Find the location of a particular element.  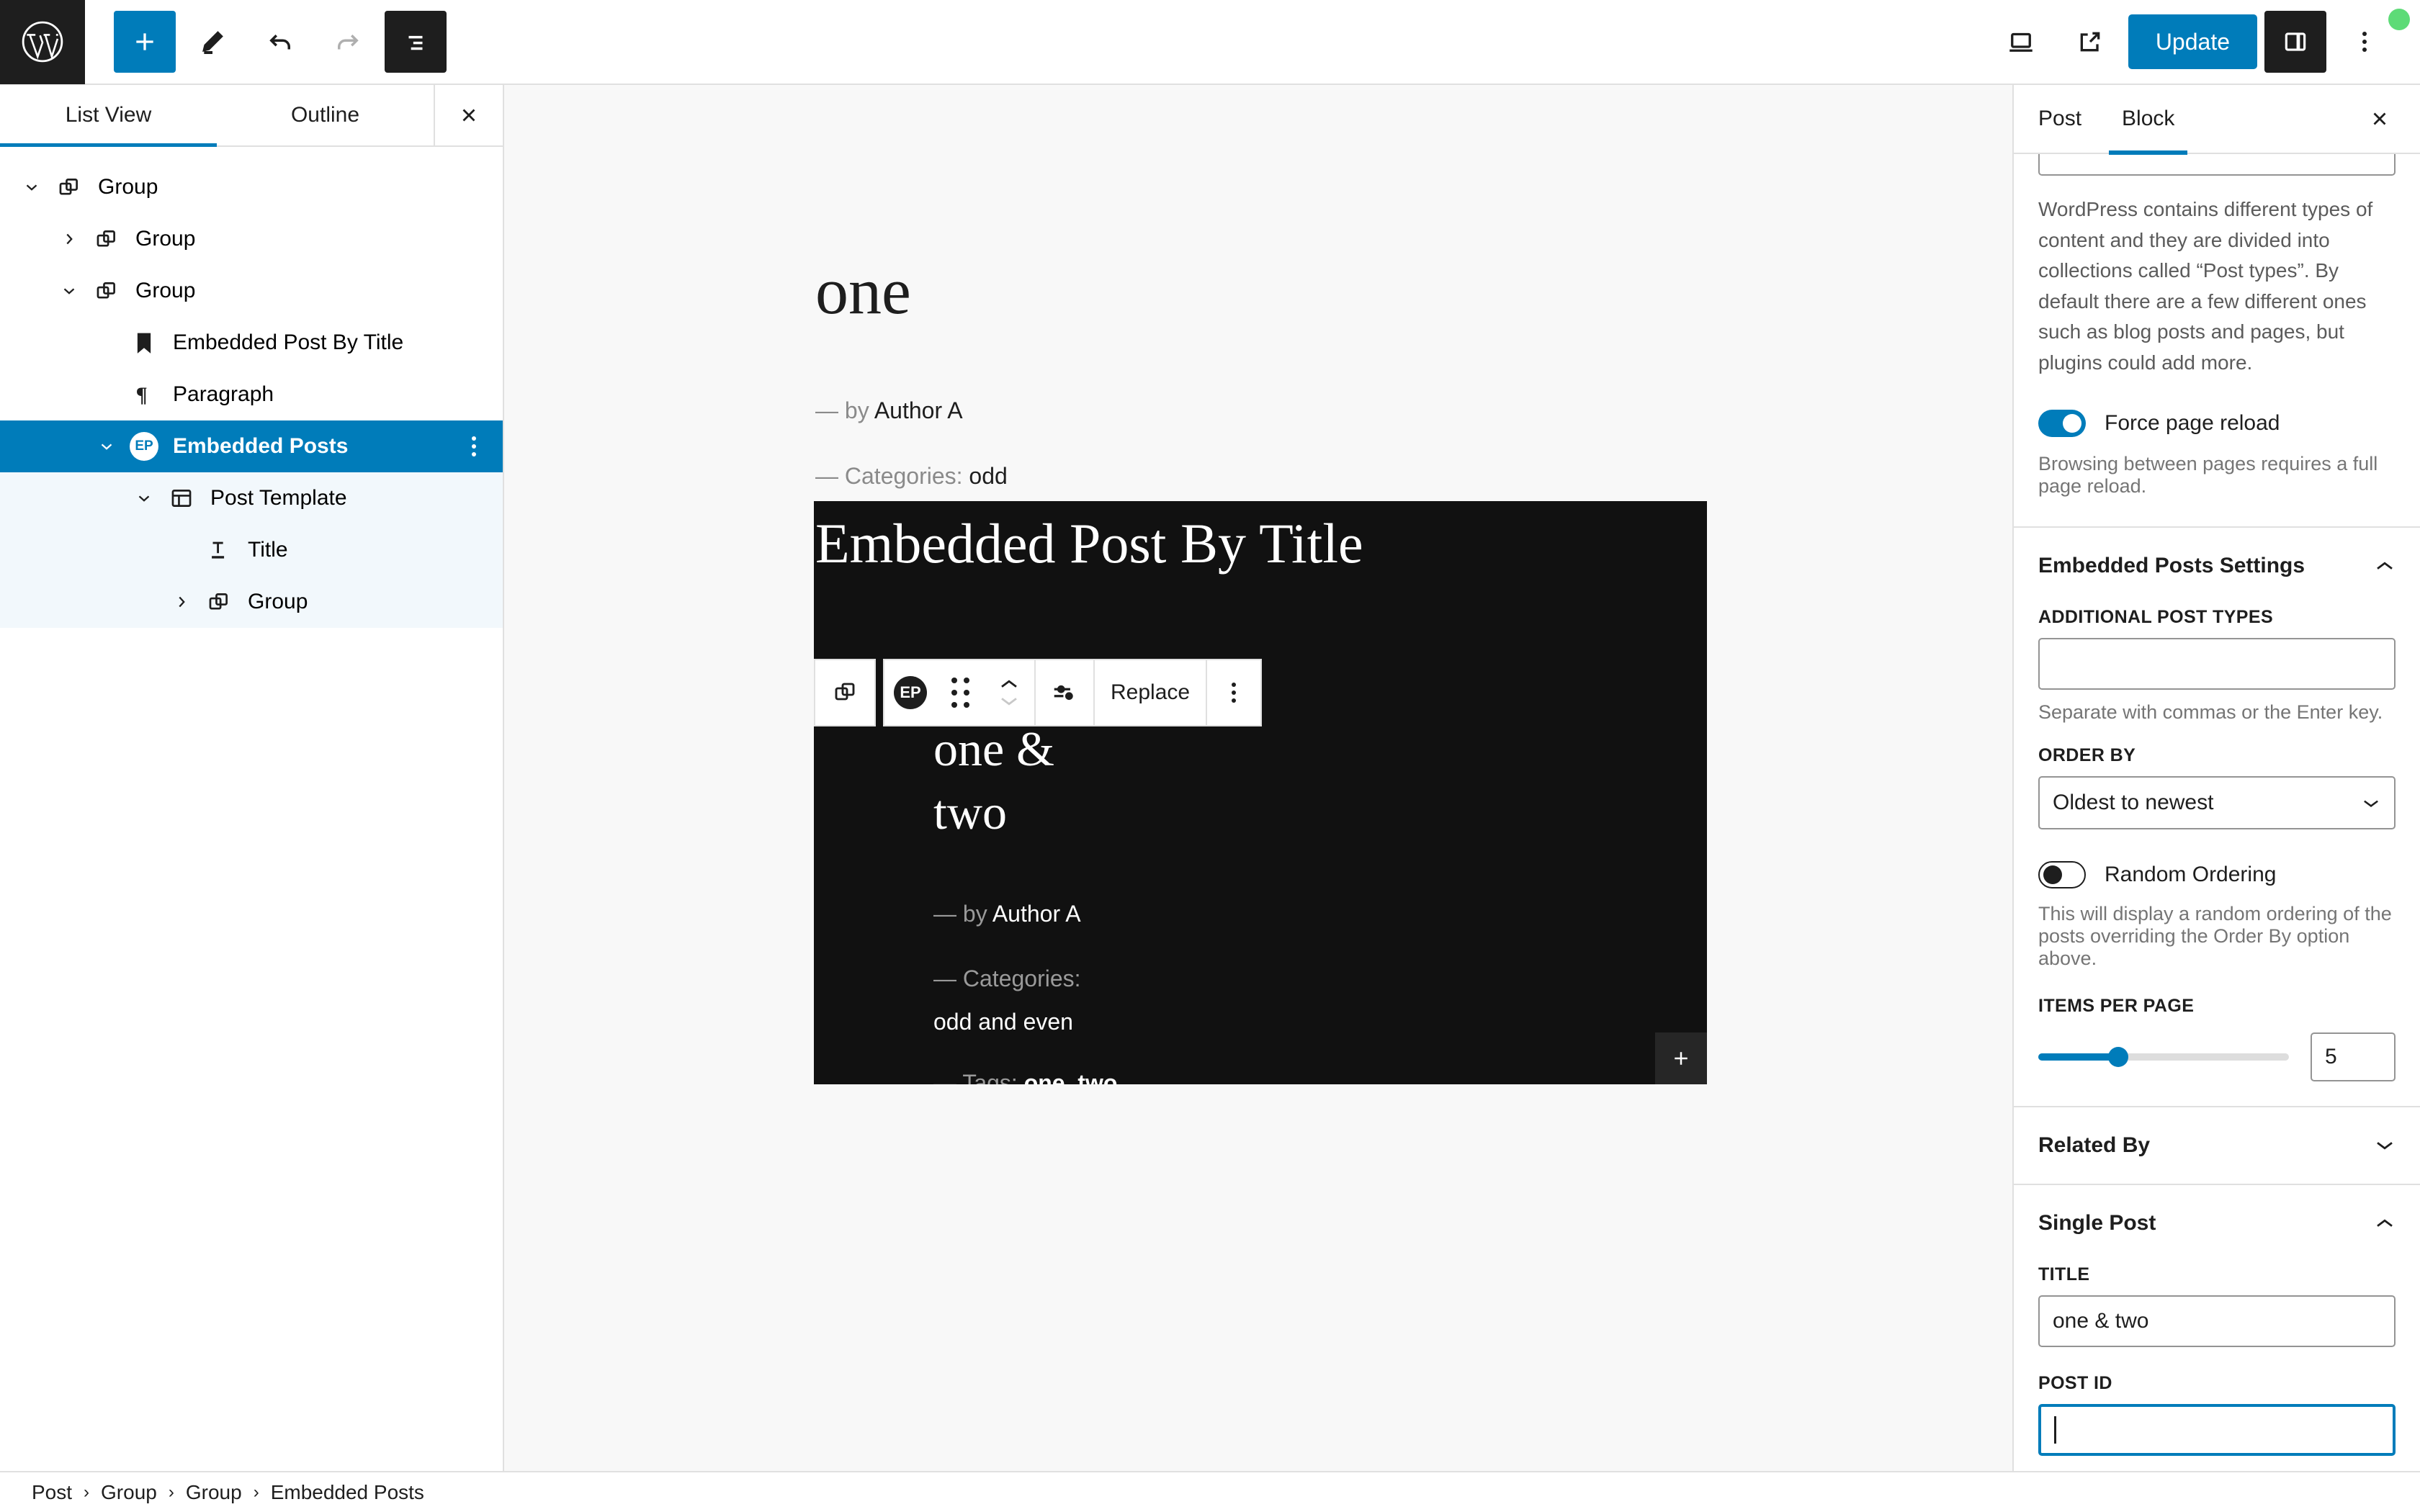

block-tree-row-label: Post Template is located at coordinates (278, 498).